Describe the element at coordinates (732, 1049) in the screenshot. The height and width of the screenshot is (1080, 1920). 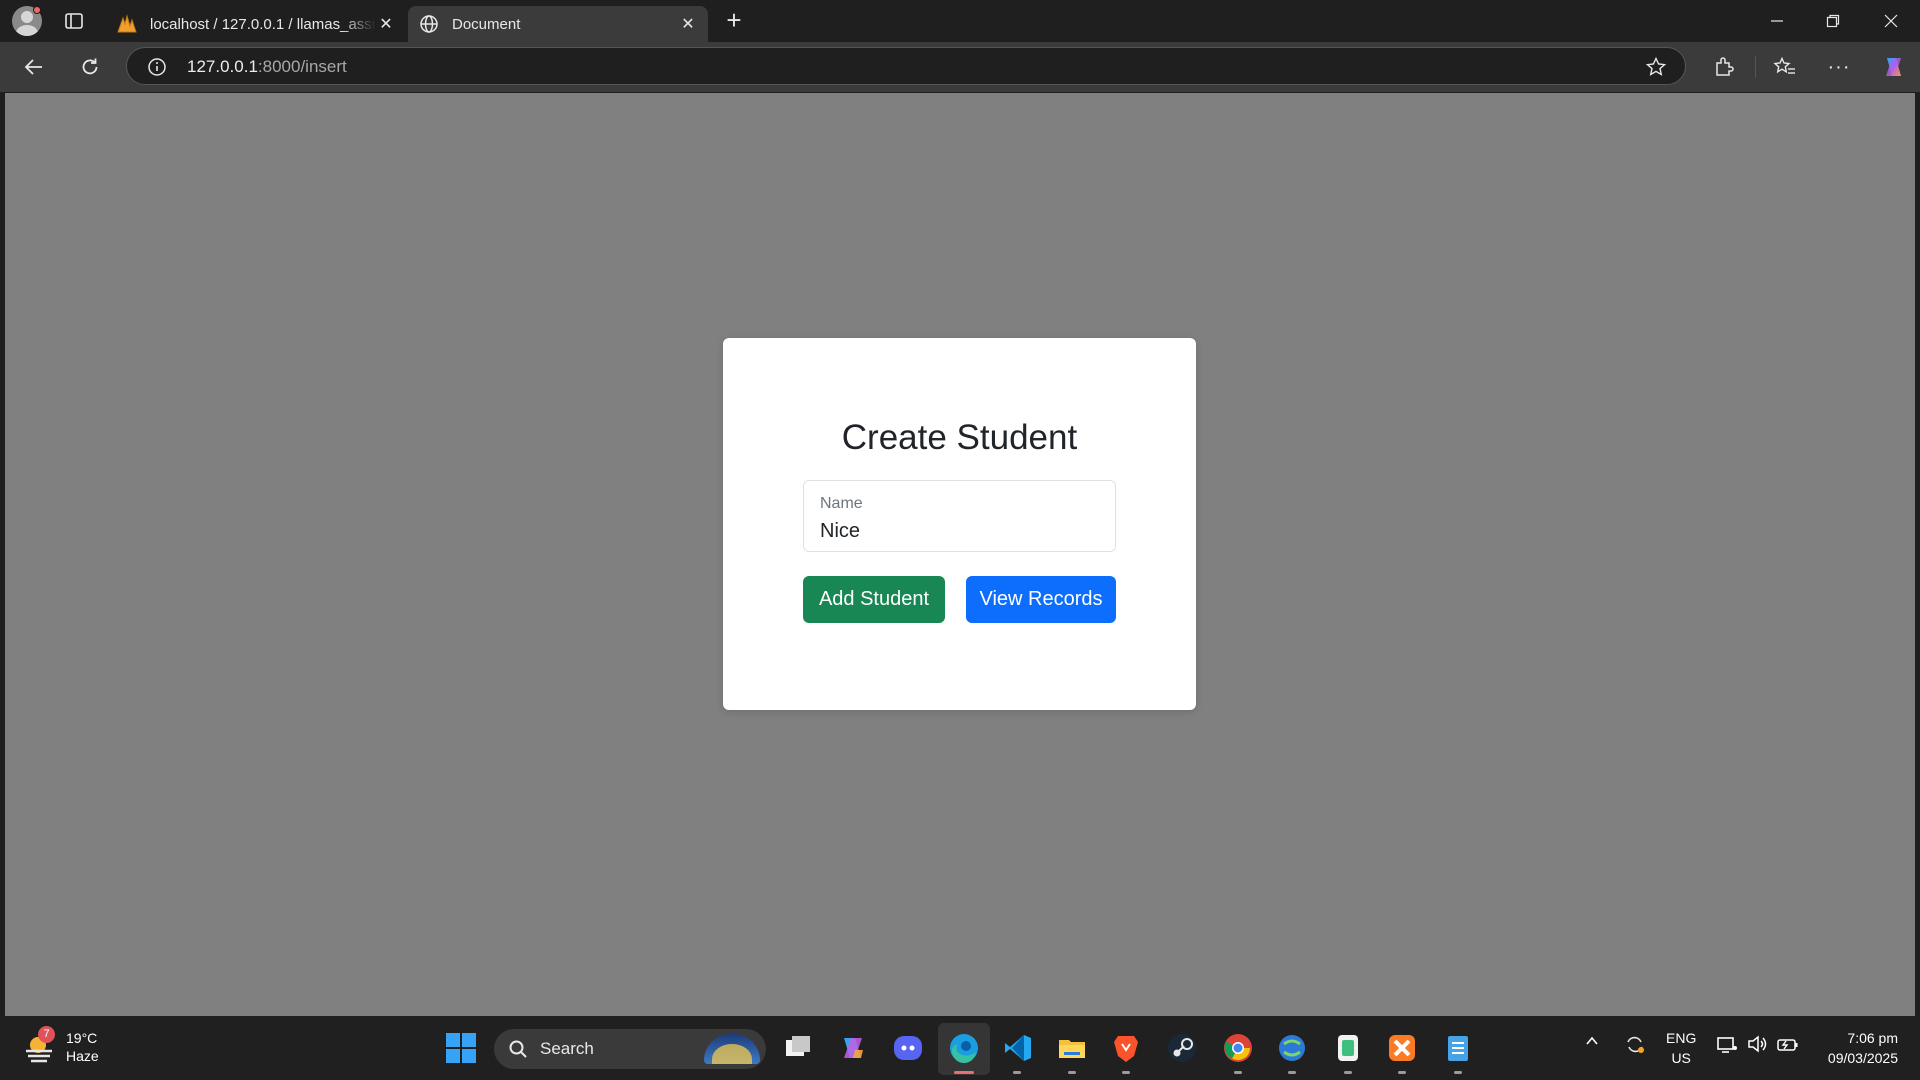
I see `search-highlight-illustration` at that location.